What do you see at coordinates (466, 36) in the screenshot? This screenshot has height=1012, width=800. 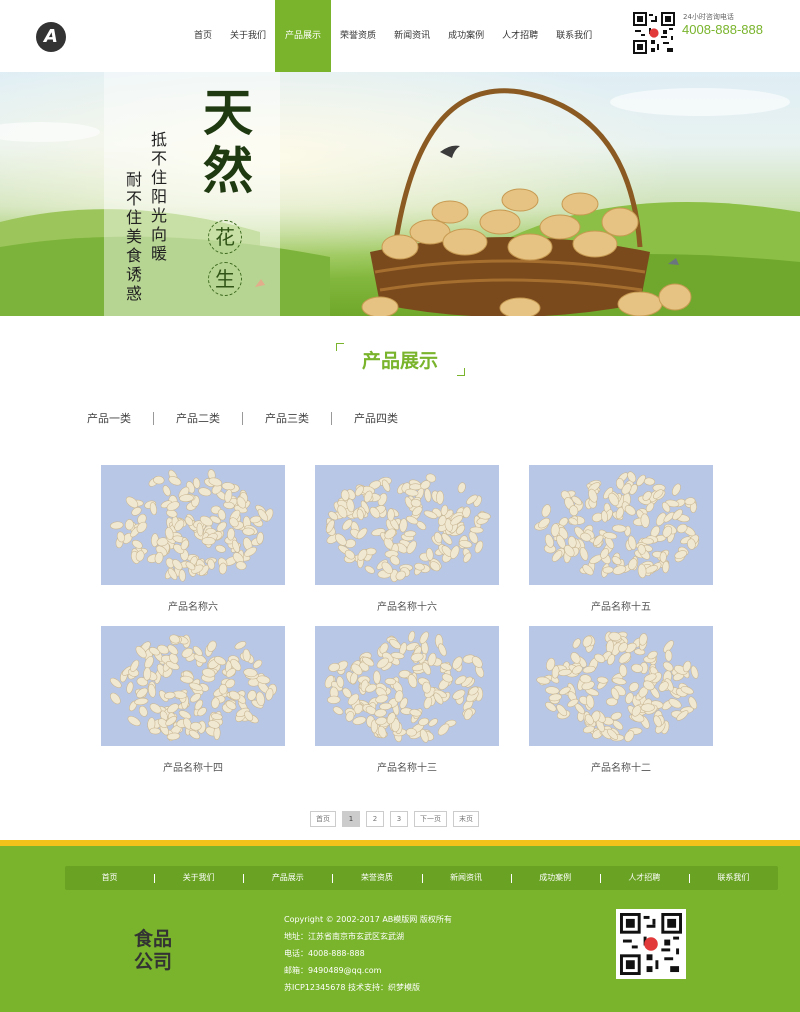 I see `nav-cases: 成功案例` at bounding box center [466, 36].